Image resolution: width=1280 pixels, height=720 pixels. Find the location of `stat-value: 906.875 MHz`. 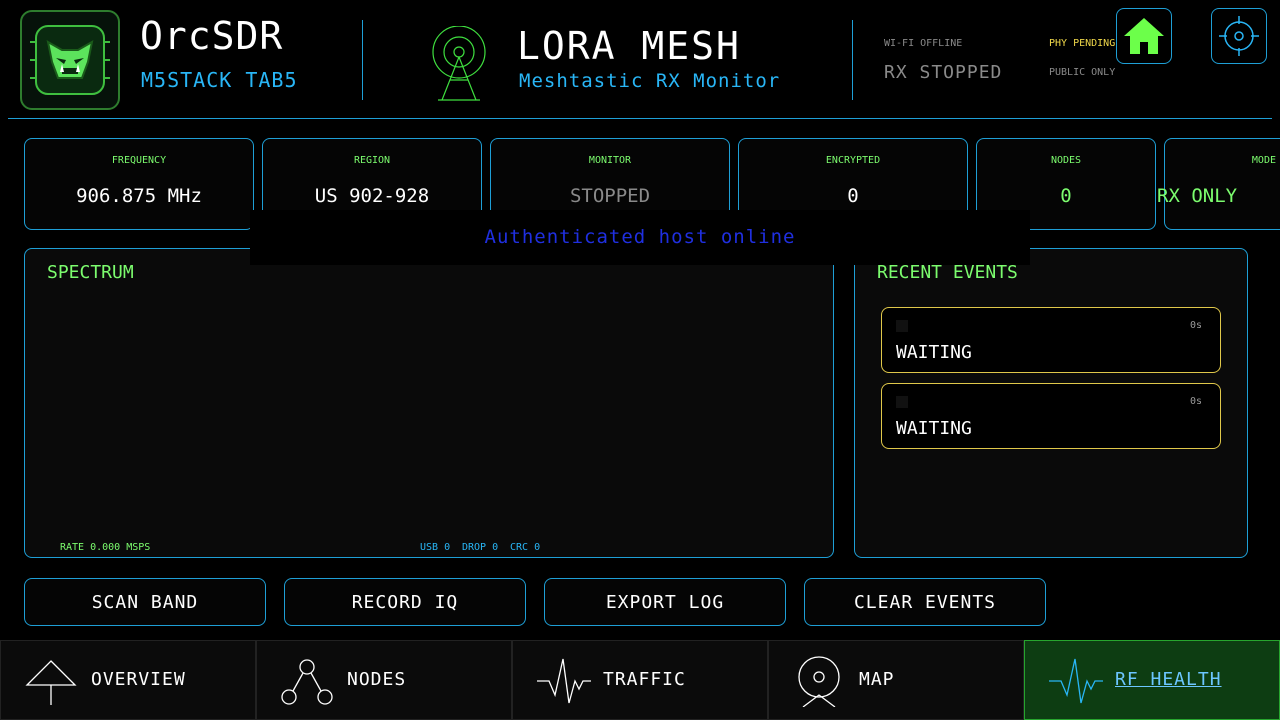

stat-value: 906.875 MHz is located at coordinates (139, 196).